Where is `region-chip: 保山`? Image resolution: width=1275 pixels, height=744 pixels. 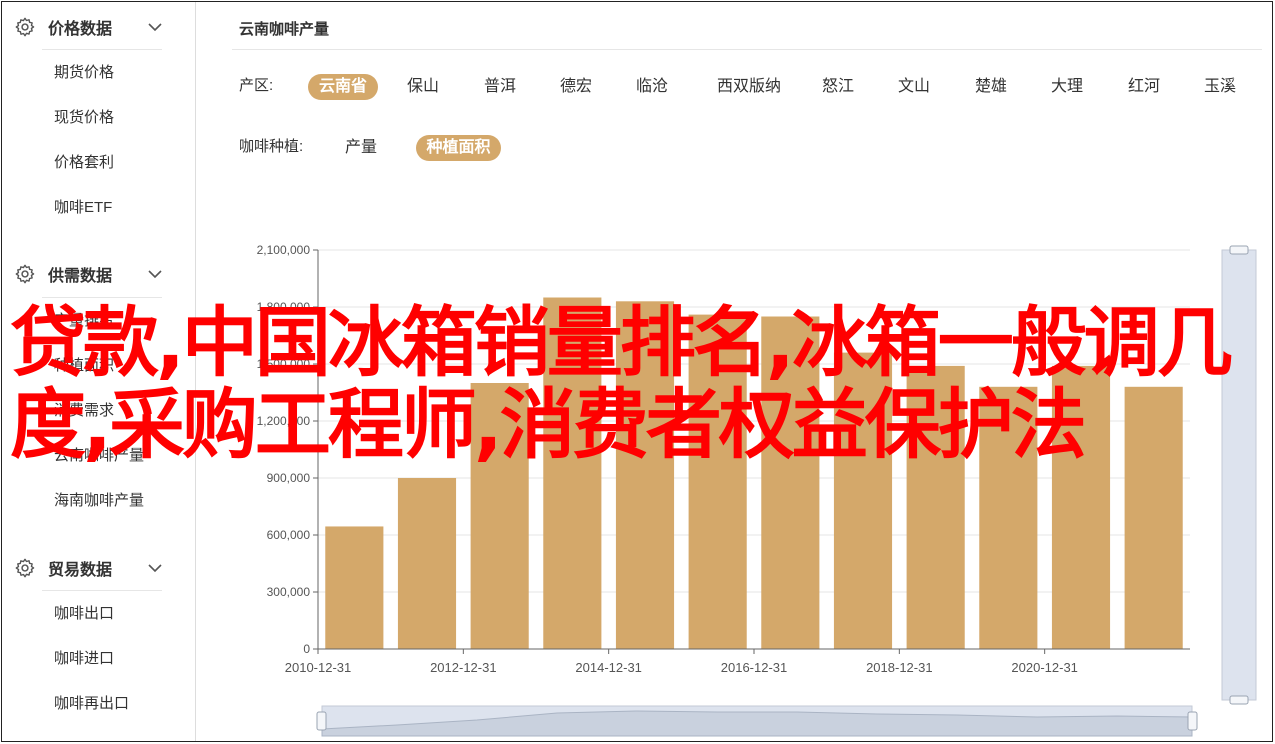 region-chip: 保山 is located at coordinates (423, 87).